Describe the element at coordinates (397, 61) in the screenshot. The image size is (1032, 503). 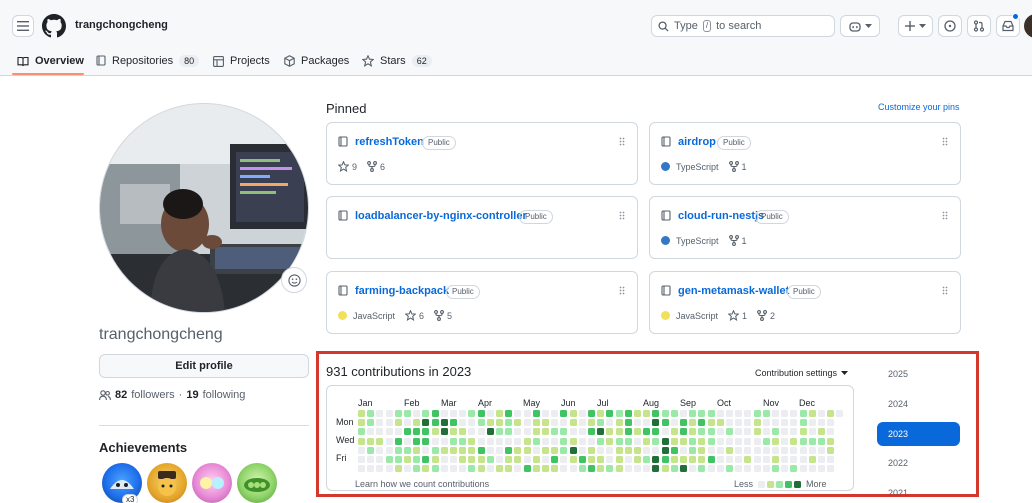
I see `tab-stars: Stars 62` at that location.